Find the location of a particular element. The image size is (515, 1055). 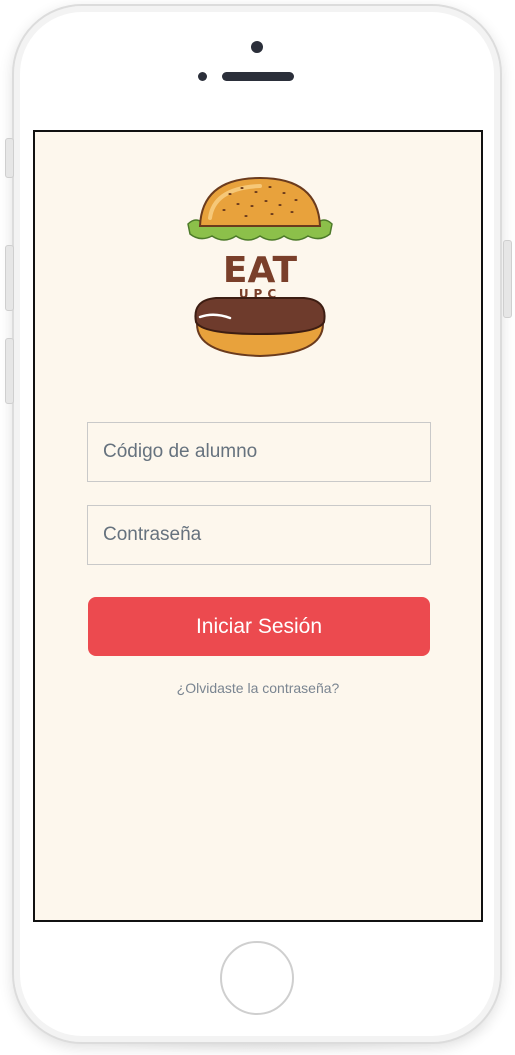

forgot-password-link: ¿Olvidaste la contraseña? is located at coordinates (258, 688).